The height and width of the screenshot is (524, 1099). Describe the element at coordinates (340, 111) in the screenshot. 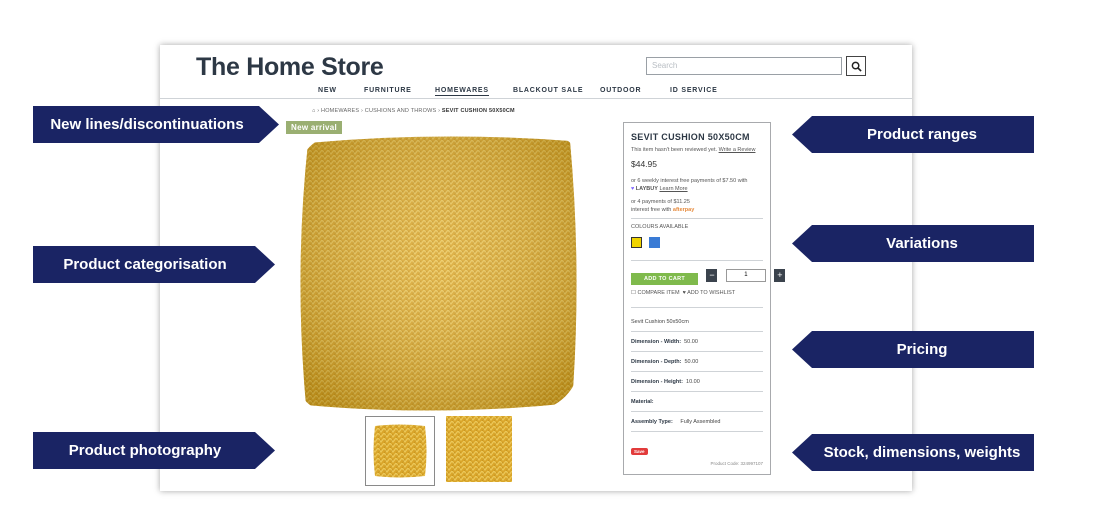

I see `breadcrumb-homewares: HOMEWARES` at that location.